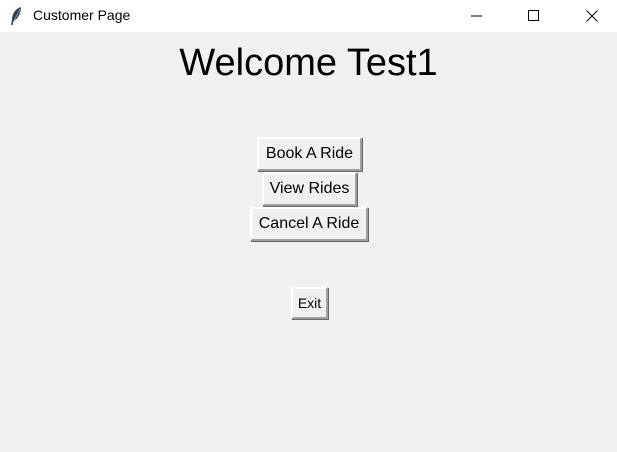 The height and width of the screenshot is (452, 617). I want to click on minimize-button, so click(477, 16).